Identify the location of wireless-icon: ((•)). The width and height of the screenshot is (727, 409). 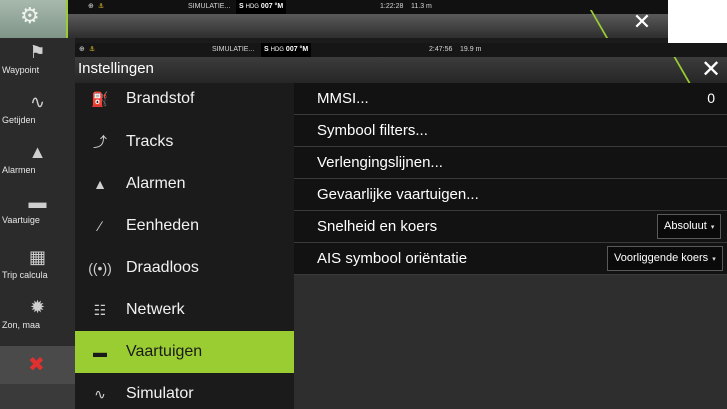
(100, 268).